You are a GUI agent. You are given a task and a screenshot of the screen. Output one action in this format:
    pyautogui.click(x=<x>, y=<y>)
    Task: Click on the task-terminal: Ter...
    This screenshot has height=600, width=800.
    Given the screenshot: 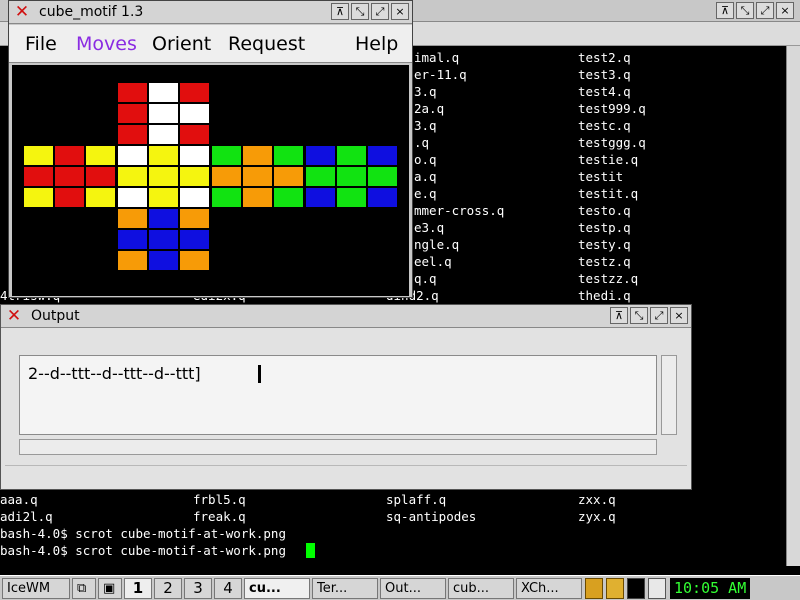 What is the action you would take?
    pyautogui.click(x=345, y=588)
    